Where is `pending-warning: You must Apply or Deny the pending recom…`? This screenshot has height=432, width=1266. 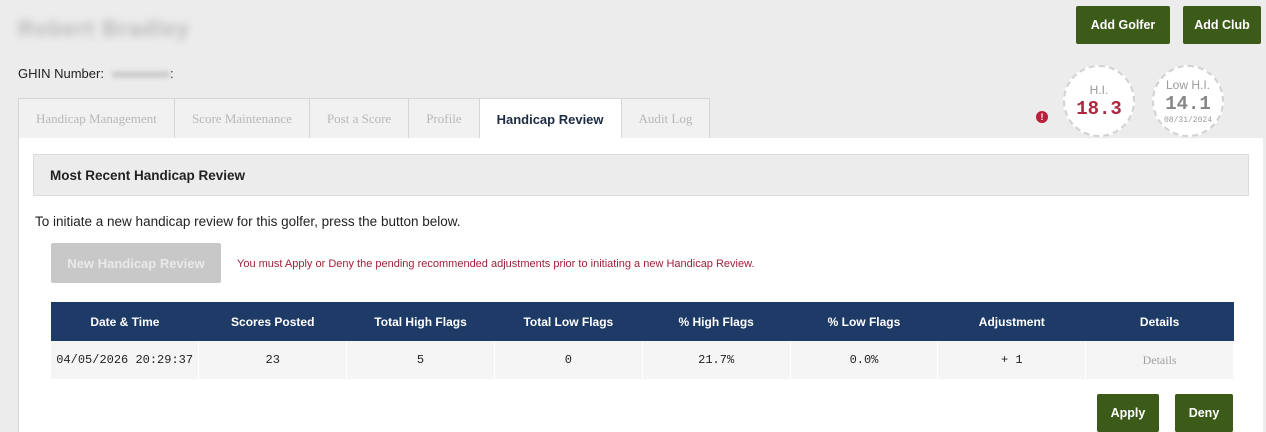 pending-warning: You must Apply or Deny the pending recom… is located at coordinates (496, 264).